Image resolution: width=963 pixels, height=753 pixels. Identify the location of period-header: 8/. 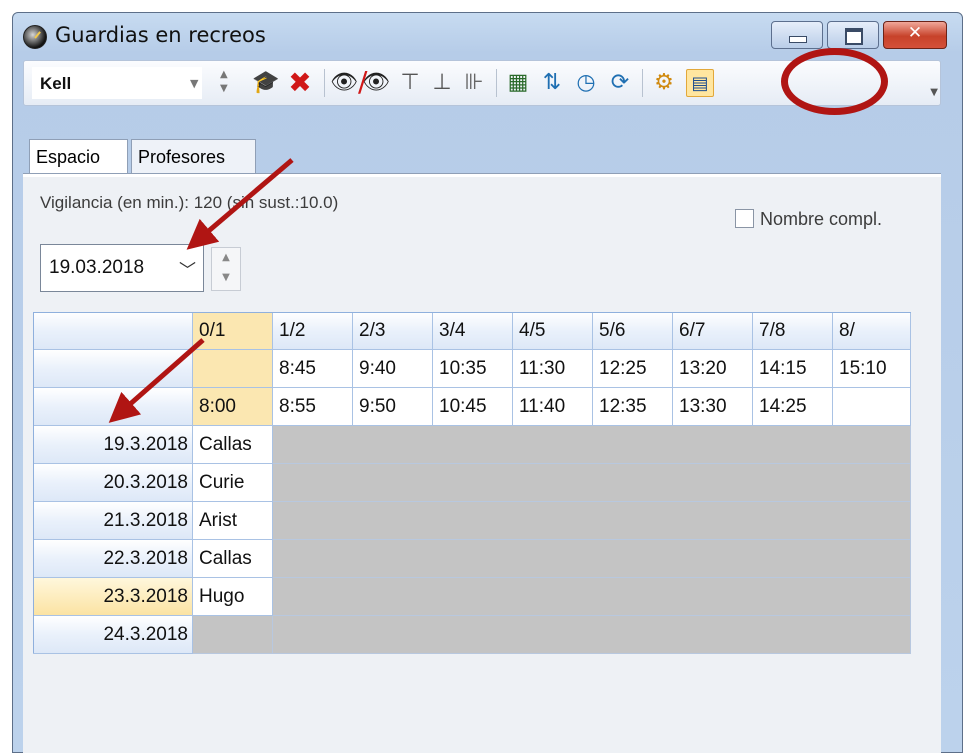
(872, 331).